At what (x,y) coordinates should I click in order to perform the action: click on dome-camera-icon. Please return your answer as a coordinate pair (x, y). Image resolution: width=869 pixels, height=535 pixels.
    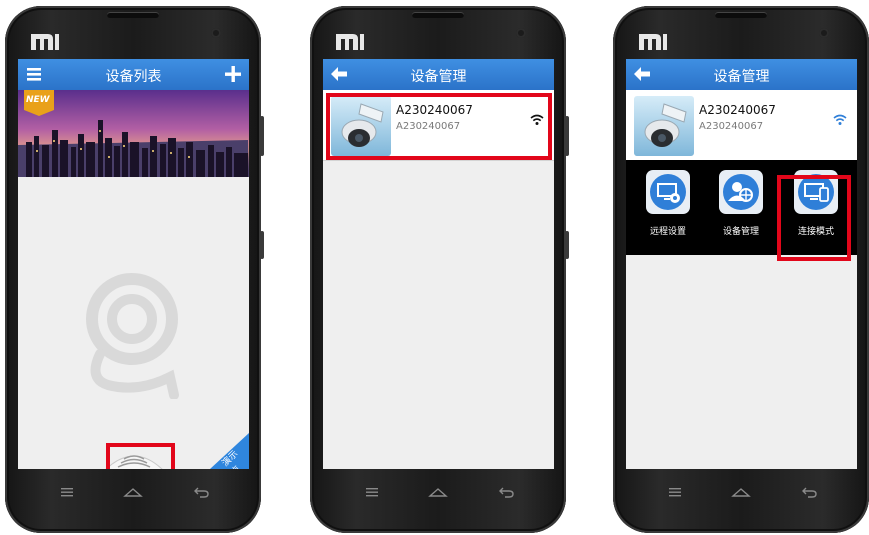
    Looking at the image, I should click on (664, 126).